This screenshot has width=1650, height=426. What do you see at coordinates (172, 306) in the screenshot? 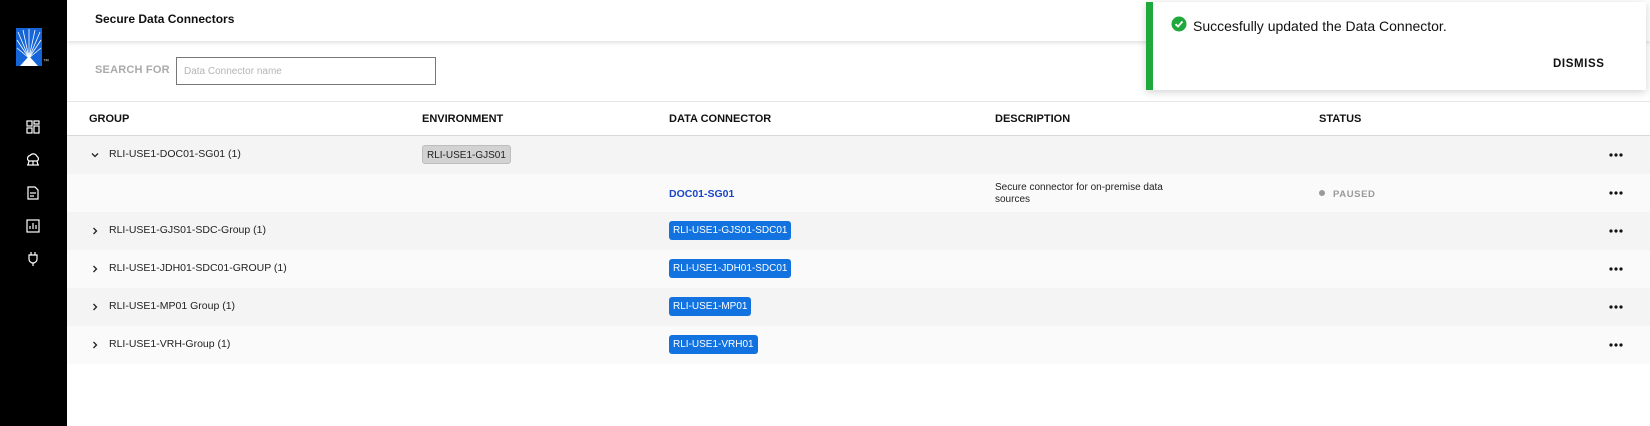
I see `group-name: RLI-USE1-MP01 Group (1)` at bounding box center [172, 306].